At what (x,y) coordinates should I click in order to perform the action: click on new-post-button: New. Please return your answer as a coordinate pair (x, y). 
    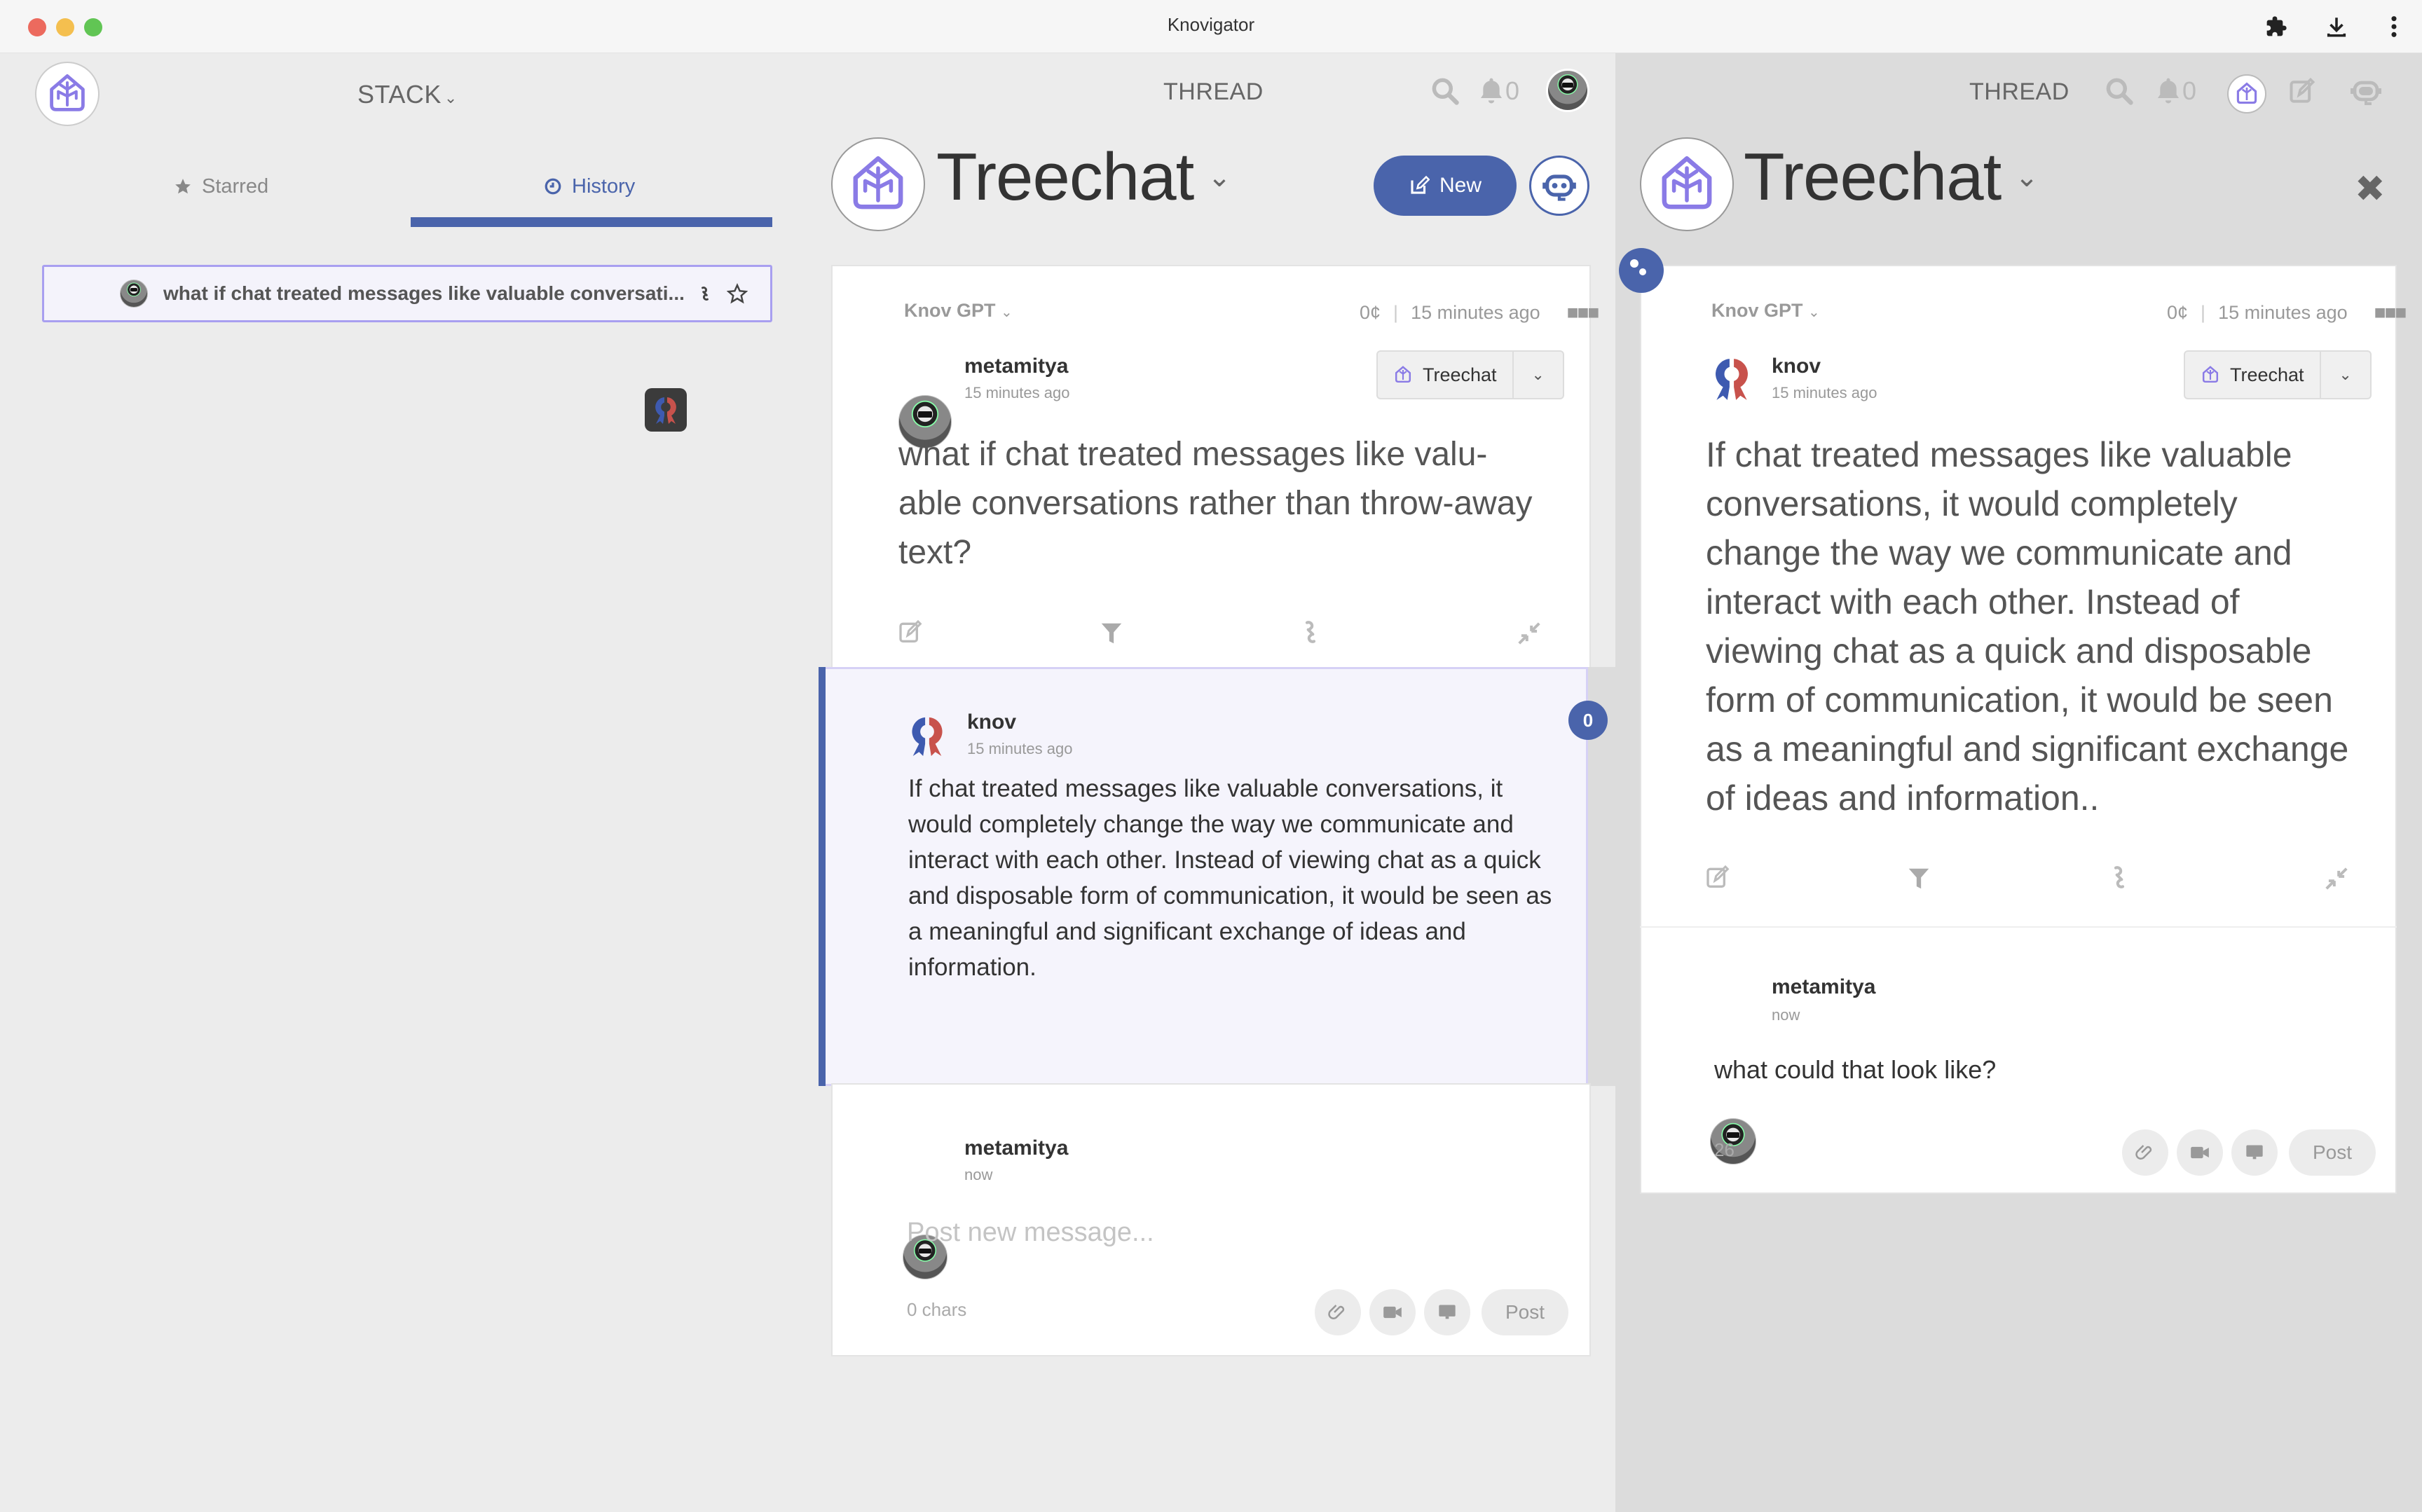
    Looking at the image, I should click on (1445, 186).